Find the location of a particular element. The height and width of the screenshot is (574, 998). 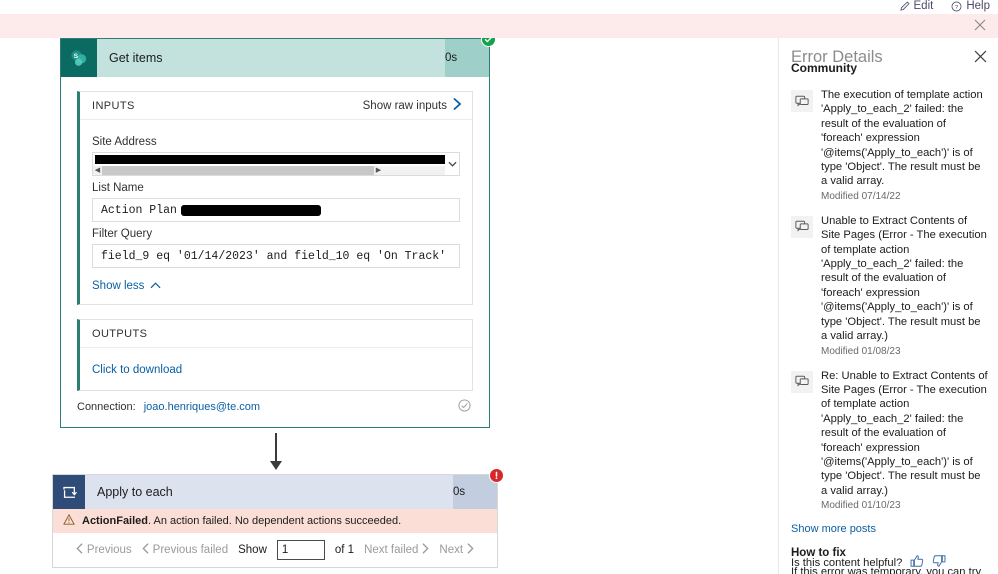

help-label: Help is located at coordinates (978, 6).